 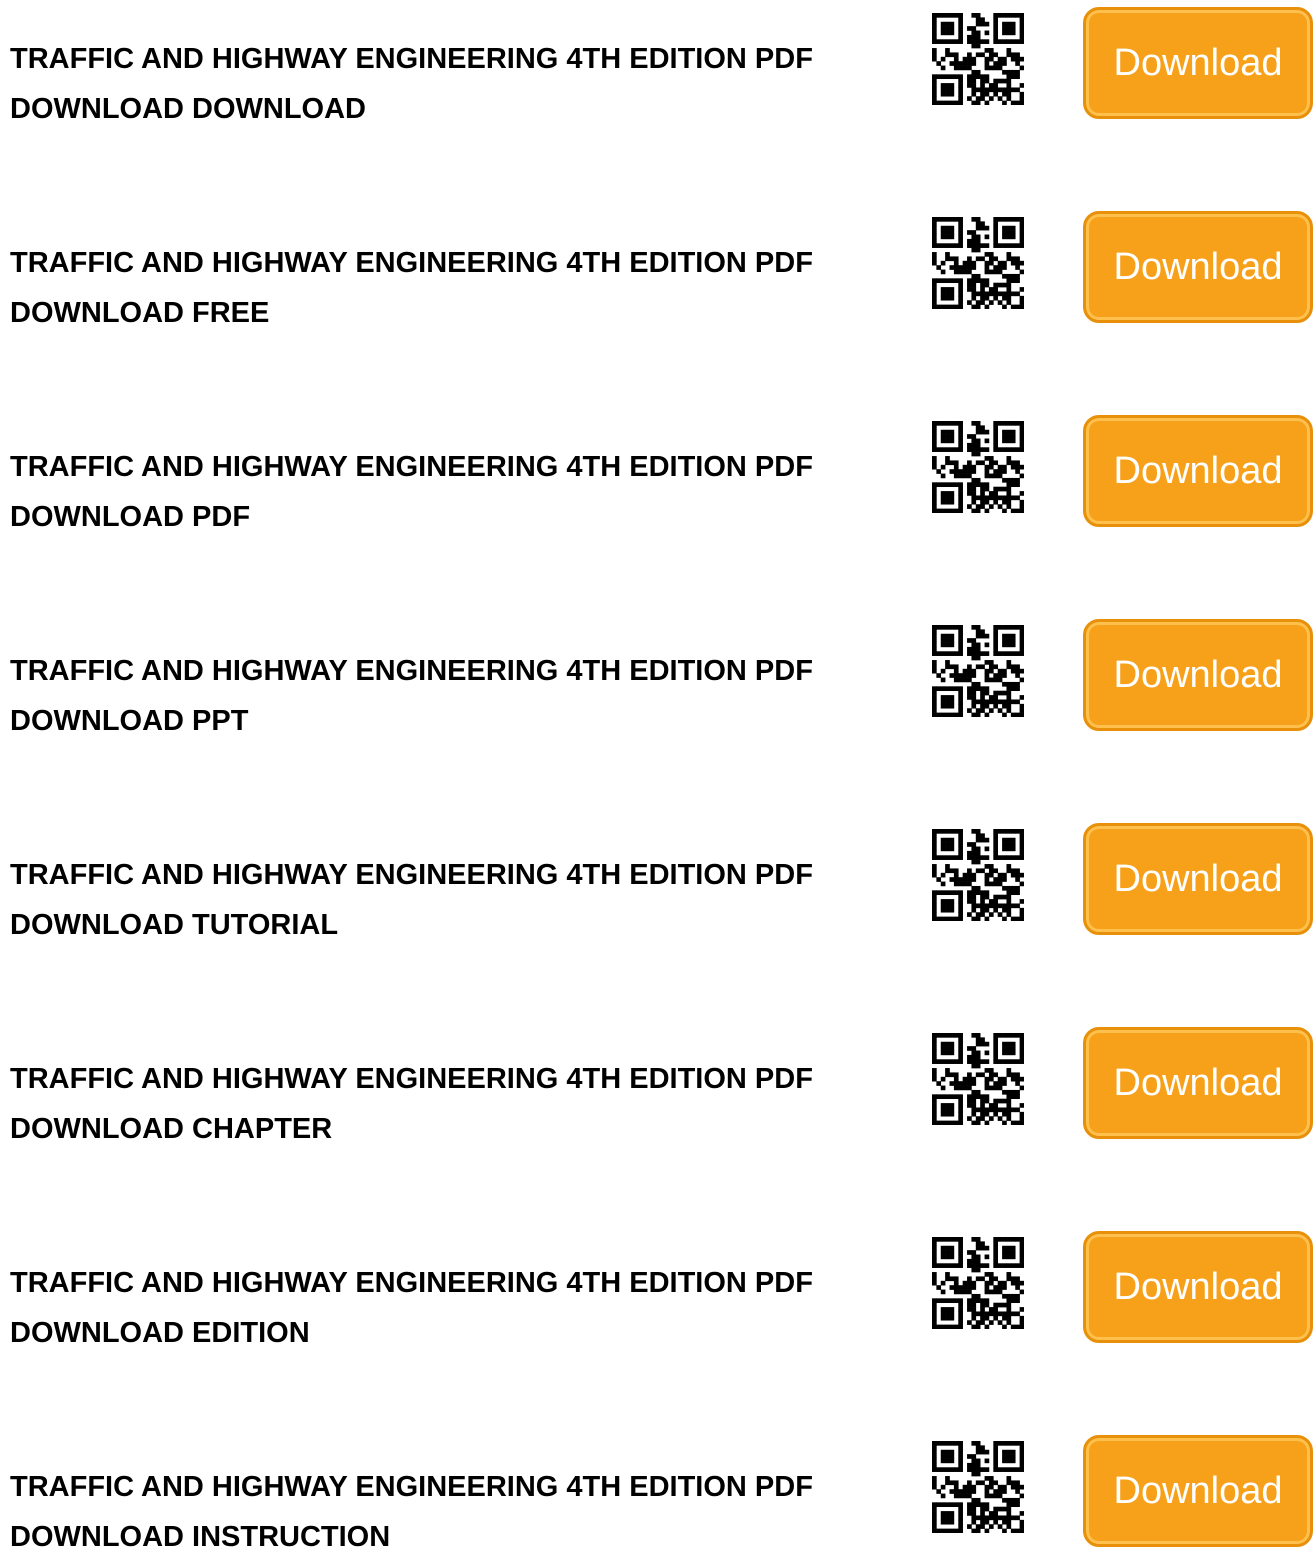 I want to click on item-title-line-2: DOWNLOAD INSTRUCTION, so click(x=200, y=1537).